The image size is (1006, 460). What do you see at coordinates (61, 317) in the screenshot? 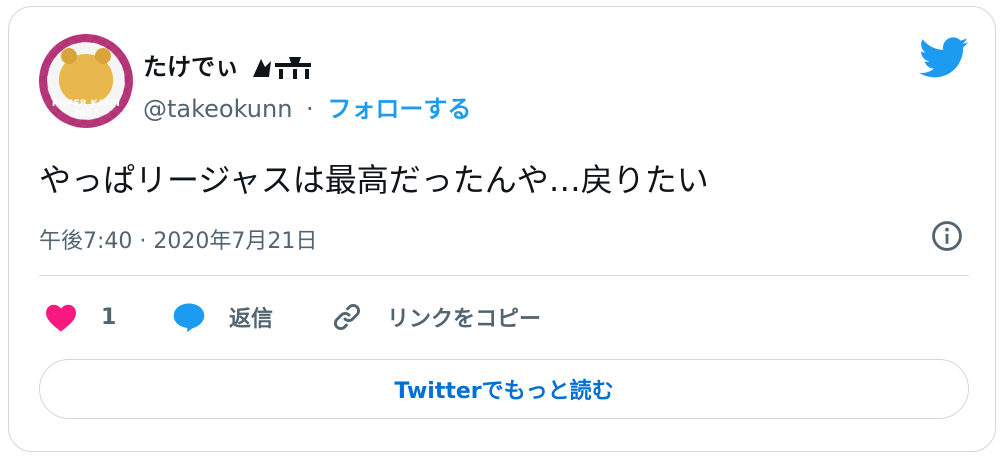
I see `heart-icon` at bounding box center [61, 317].